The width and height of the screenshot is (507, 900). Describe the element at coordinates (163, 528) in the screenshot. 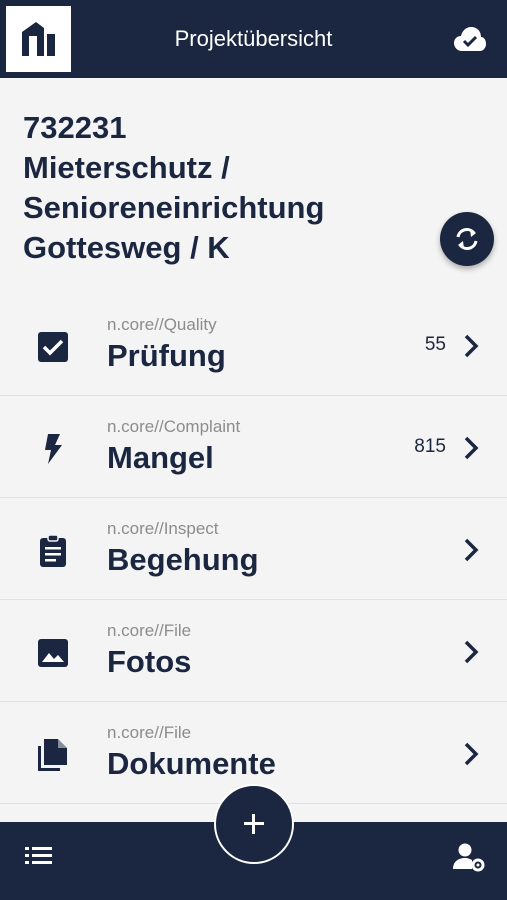

I see `module-source: n.core//Inspect` at that location.